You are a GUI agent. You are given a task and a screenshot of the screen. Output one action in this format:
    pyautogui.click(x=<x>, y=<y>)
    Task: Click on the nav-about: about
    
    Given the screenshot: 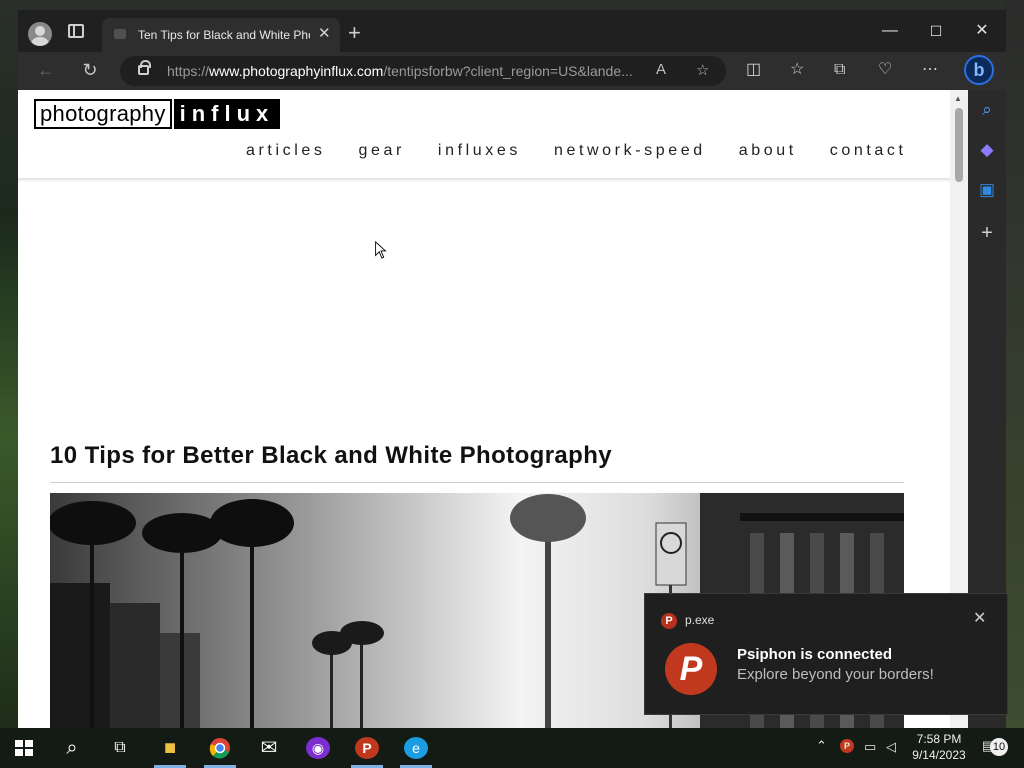 What is the action you would take?
    pyautogui.click(x=768, y=151)
    